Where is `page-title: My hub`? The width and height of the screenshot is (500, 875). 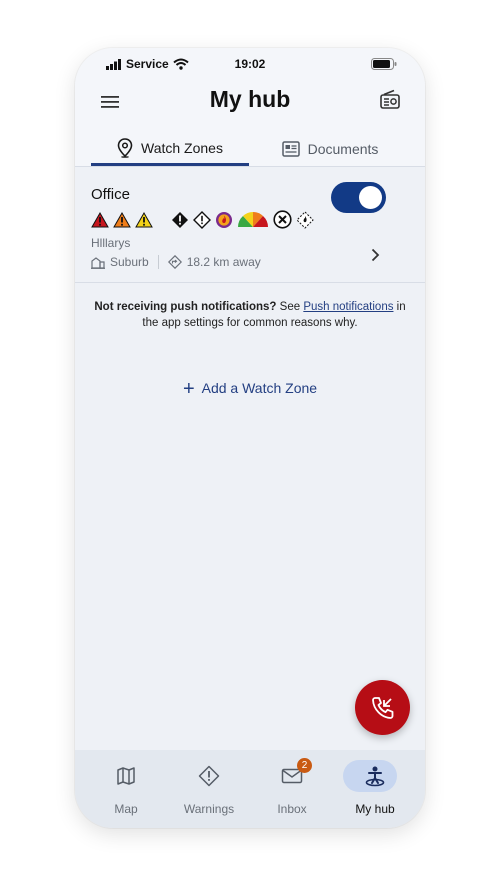
page-title: My hub is located at coordinates (250, 99).